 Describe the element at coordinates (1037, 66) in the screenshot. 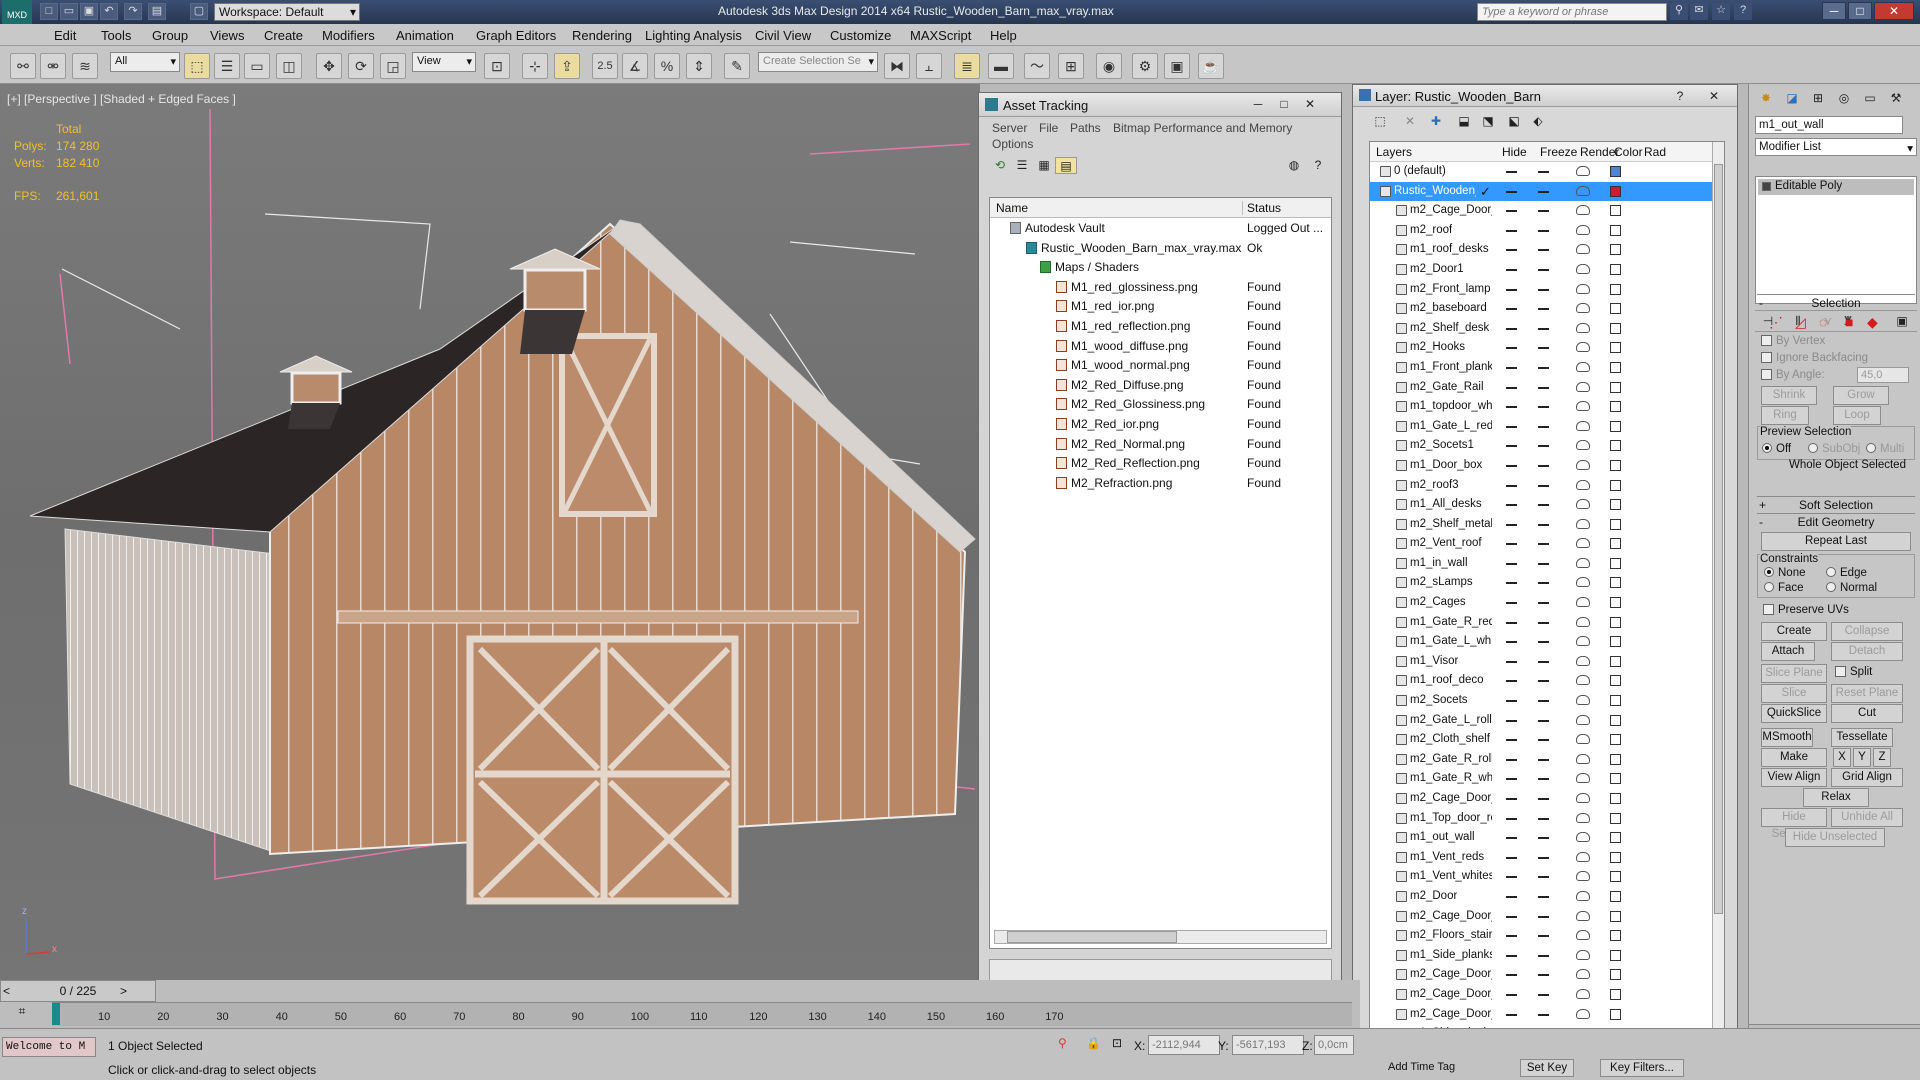

I see `curve-editor-icon: 〜` at that location.